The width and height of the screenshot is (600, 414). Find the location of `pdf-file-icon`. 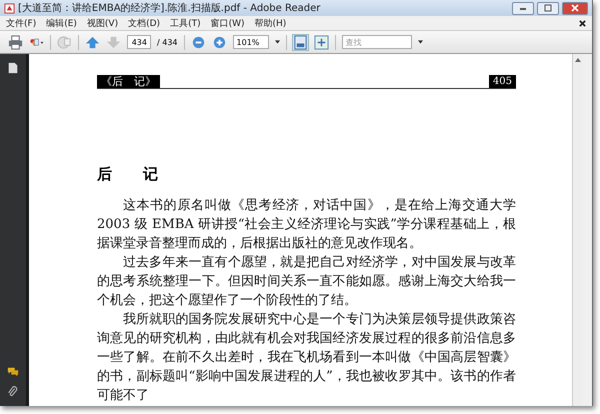

pdf-file-icon is located at coordinates (9, 8).